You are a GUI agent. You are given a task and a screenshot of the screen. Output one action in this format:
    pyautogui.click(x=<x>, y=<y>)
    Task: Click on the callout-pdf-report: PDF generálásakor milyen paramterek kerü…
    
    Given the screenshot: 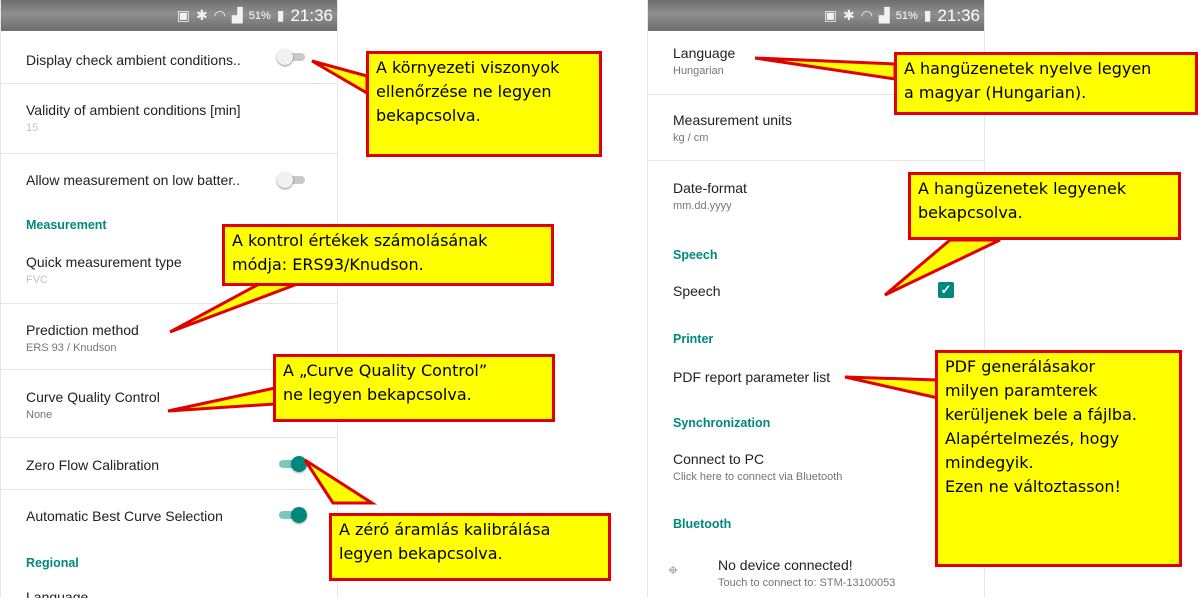 What is the action you would take?
    pyautogui.click(x=1058, y=458)
    